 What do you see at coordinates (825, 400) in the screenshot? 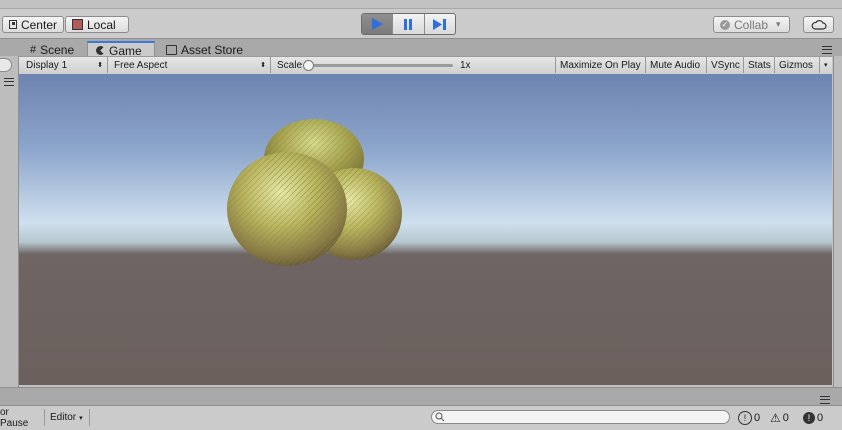
I see `console-menu-icon` at bounding box center [825, 400].